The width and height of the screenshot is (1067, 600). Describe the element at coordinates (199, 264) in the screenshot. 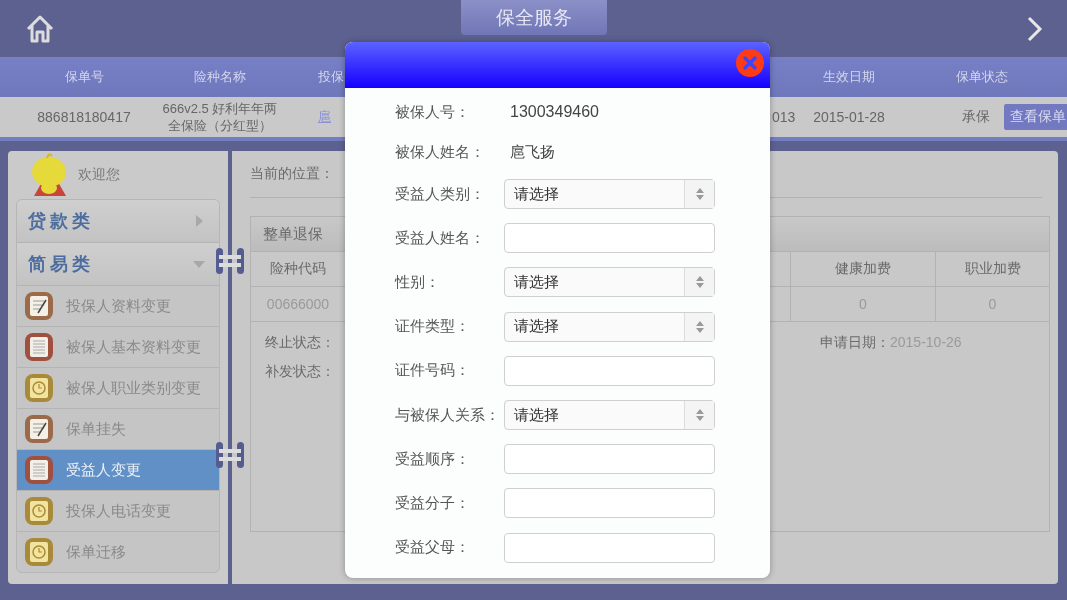

I see `collapse-caret-icon` at that location.